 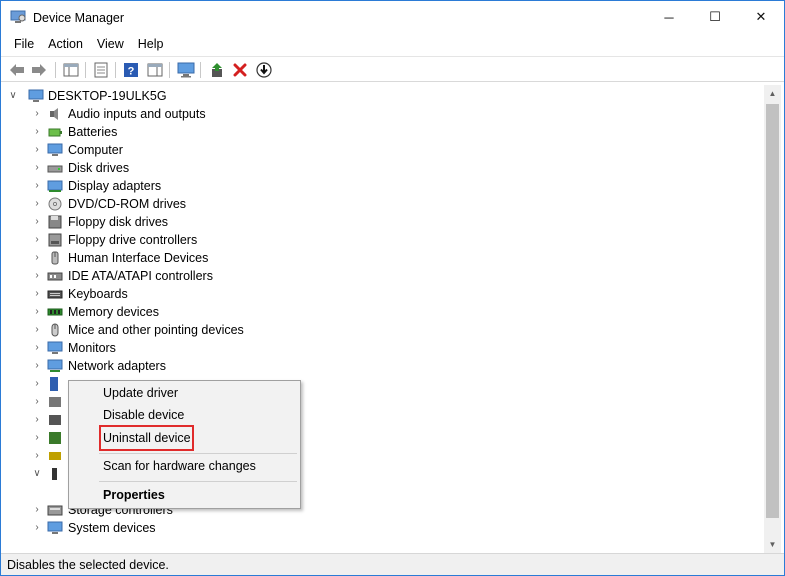 I want to click on uninstall-highlight-box, so click(x=146, y=438).